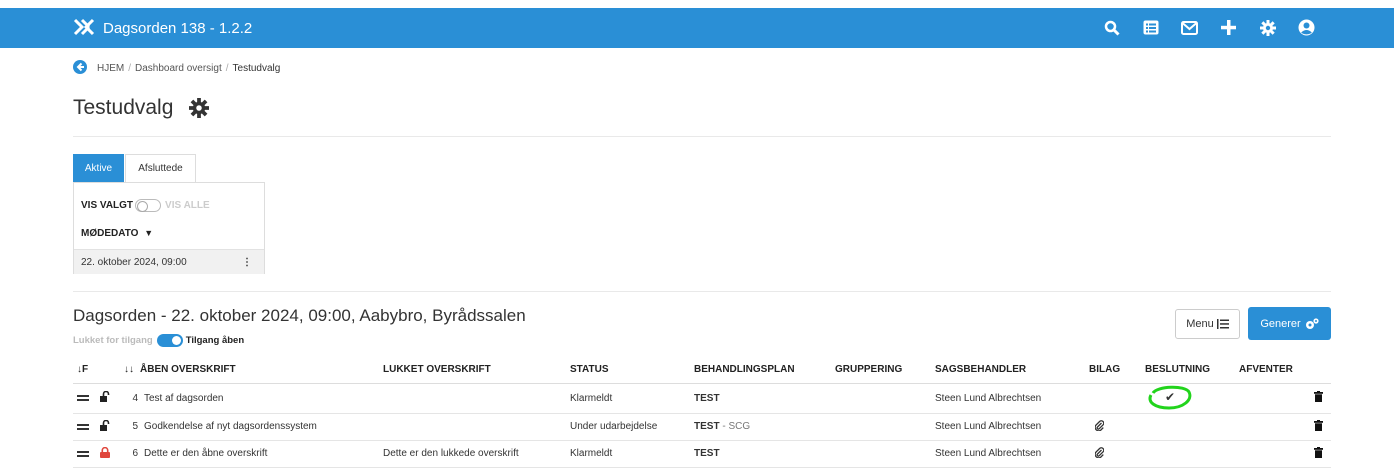 The width and height of the screenshot is (1394, 472). What do you see at coordinates (134, 262) in the screenshot?
I see `meeting-date: 22. oktober 2024, 09:00` at bounding box center [134, 262].